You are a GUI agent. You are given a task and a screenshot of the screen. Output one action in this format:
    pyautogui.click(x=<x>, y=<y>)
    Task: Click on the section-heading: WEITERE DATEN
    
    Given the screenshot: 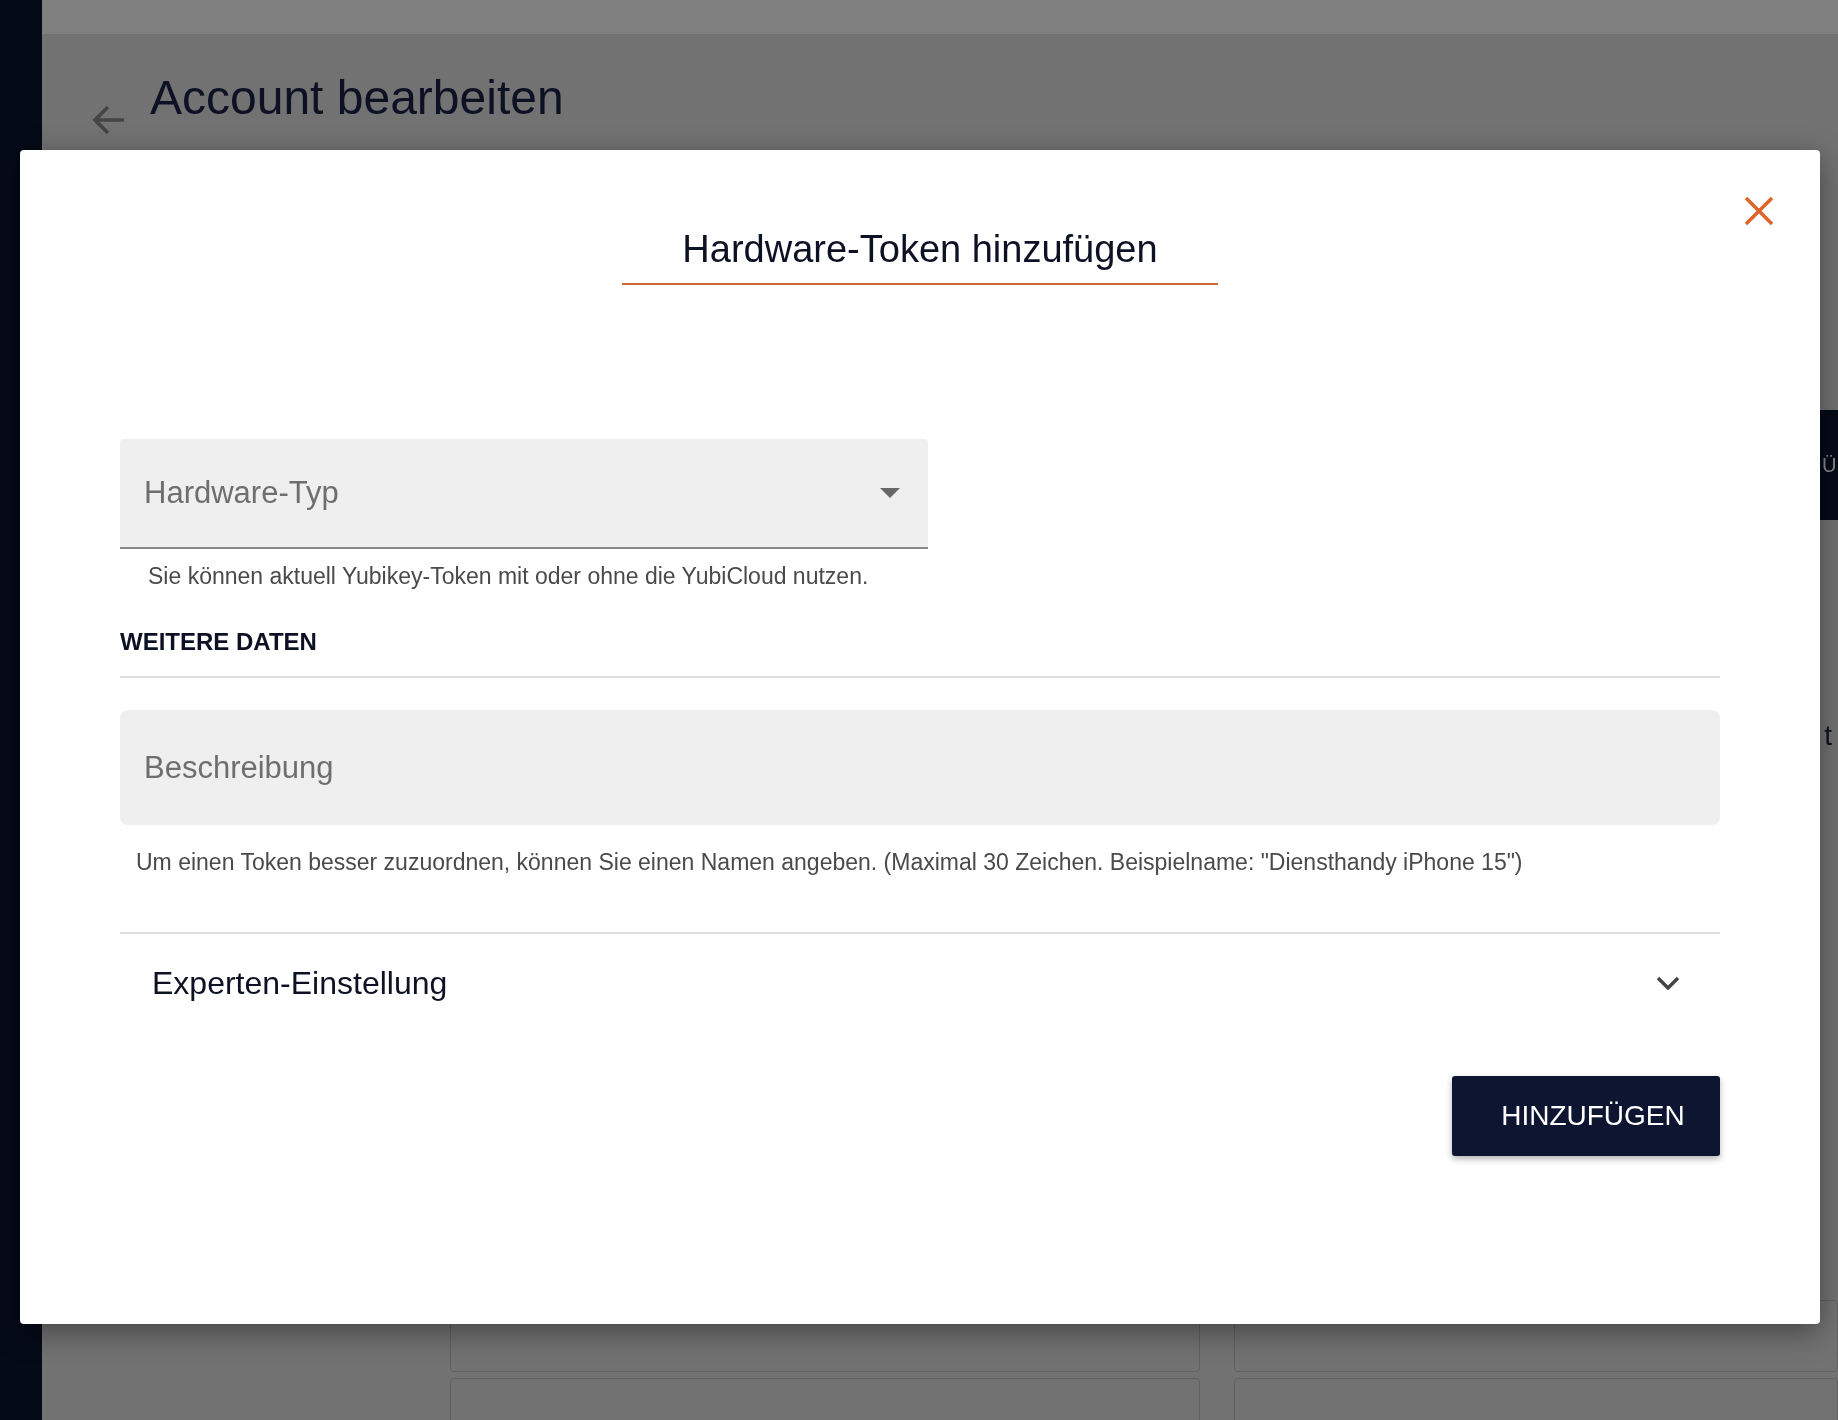 What is the action you would take?
    pyautogui.click(x=920, y=653)
    